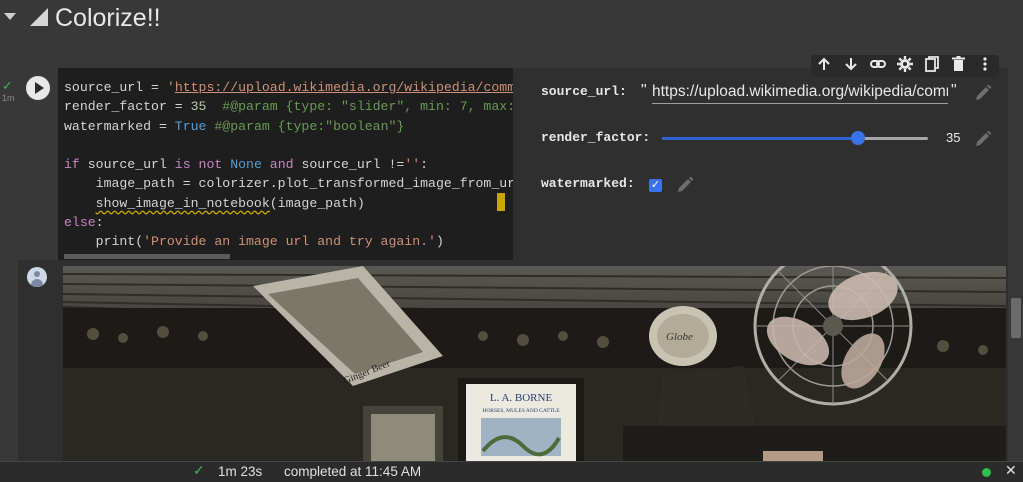 The height and width of the screenshot is (482, 1023). What do you see at coordinates (521, 398) in the screenshot?
I see `sign-title: L. A. BORNE` at bounding box center [521, 398].